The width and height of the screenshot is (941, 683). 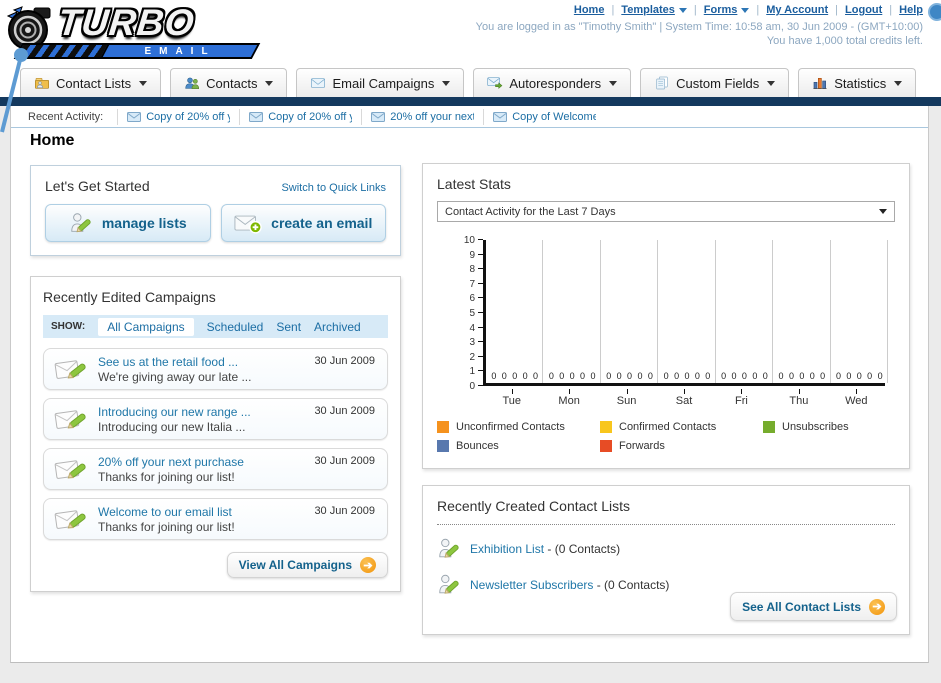 I want to click on tab-contacts: Contacts, so click(x=229, y=82).